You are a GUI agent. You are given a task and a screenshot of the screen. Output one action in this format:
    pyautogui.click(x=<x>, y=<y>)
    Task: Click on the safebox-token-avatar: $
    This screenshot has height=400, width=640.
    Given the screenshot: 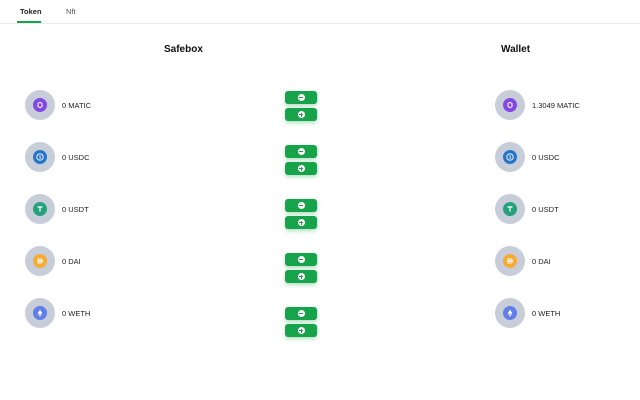 What is the action you would take?
    pyautogui.click(x=40, y=157)
    